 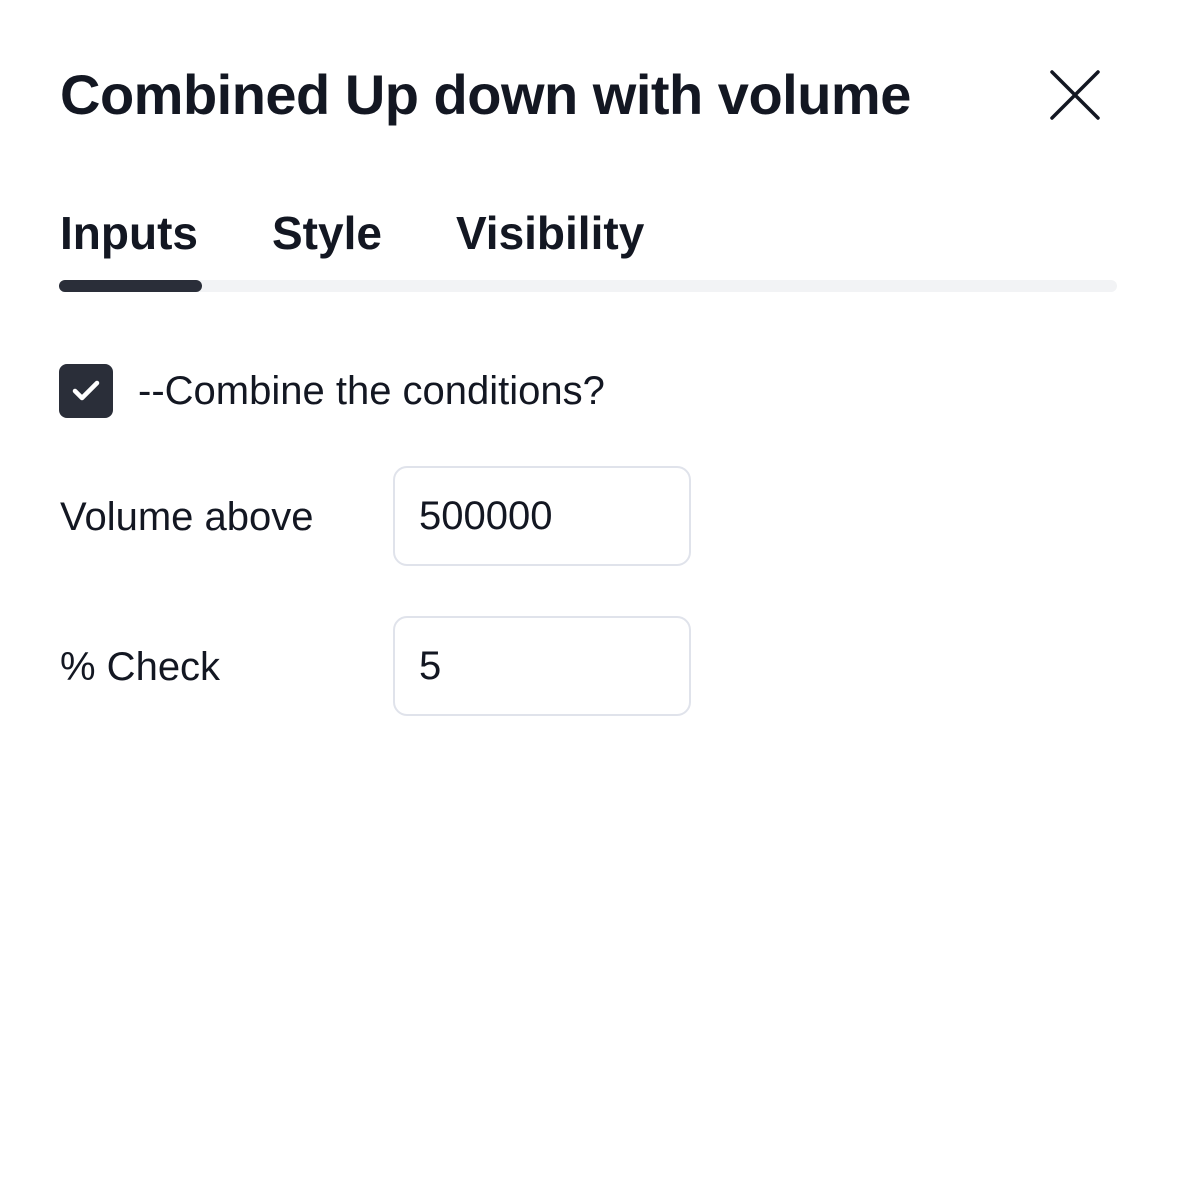 What do you see at coordinates (542, 666) in the screenshot?
I see `percent-check-input` at bounding box center [542, 666].